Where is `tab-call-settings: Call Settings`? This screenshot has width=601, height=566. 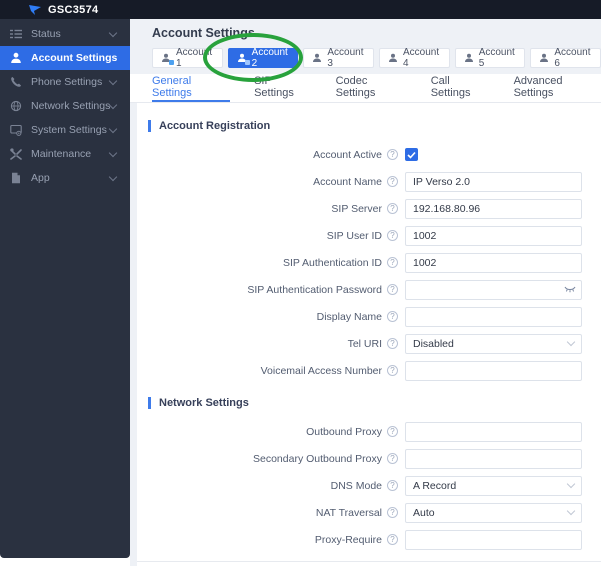 tab-call-settings: Call Settings is located at coordinates (460, 88).